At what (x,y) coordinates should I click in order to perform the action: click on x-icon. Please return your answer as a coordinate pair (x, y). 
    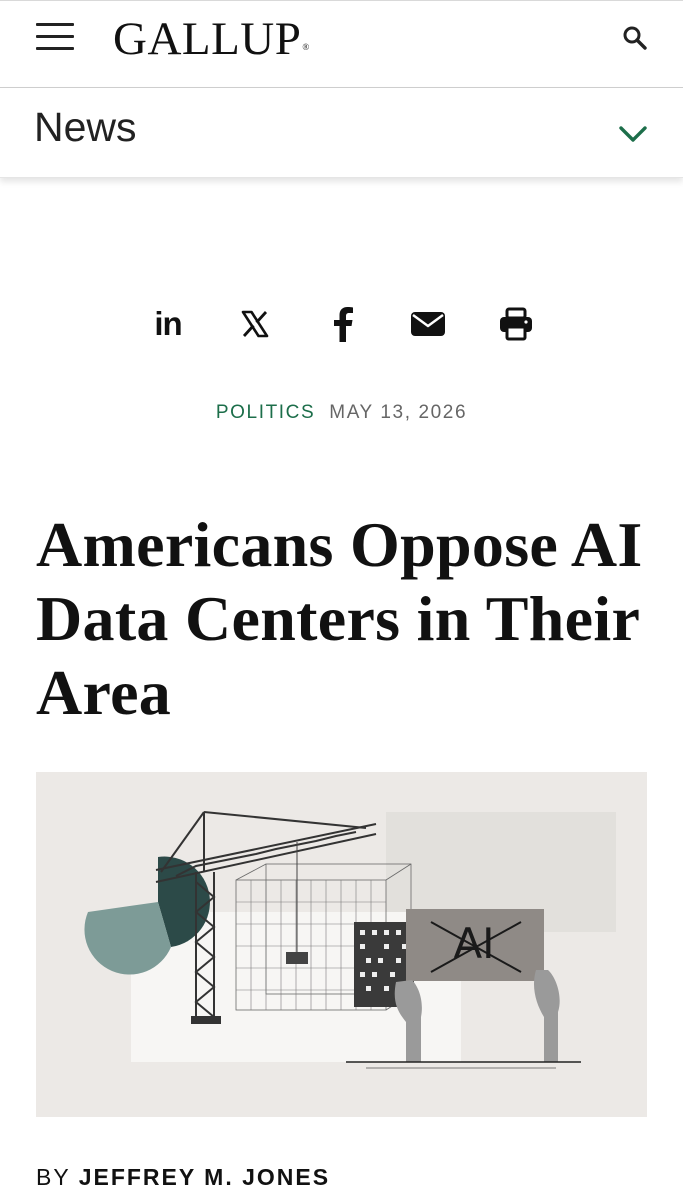
    Looking at the image, I should click on (255, 324).